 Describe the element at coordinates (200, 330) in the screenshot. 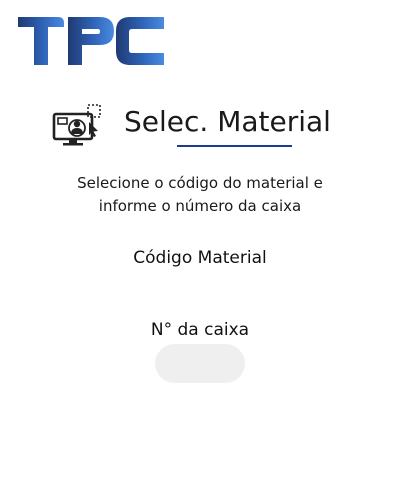

I see `numero-caixa-label: N° da caixa` at that location.